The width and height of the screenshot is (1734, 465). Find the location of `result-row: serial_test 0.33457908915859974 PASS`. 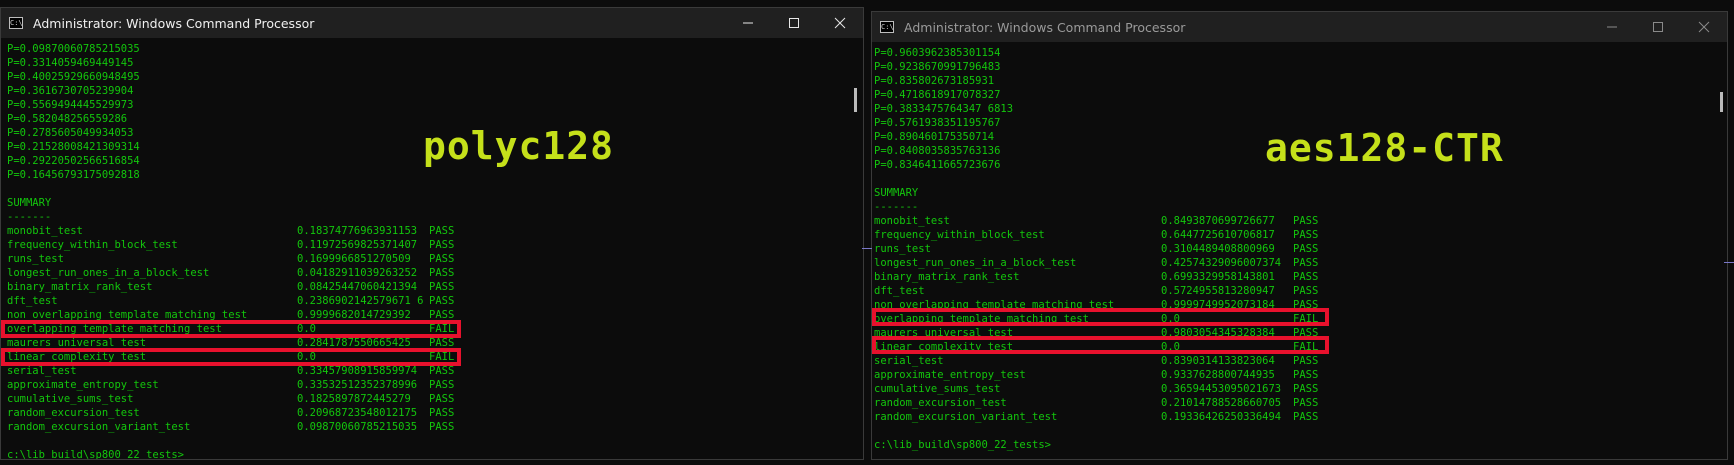

result-row: serial_test 0.33457908915859974 PASS is located at coordinates (426, 371).